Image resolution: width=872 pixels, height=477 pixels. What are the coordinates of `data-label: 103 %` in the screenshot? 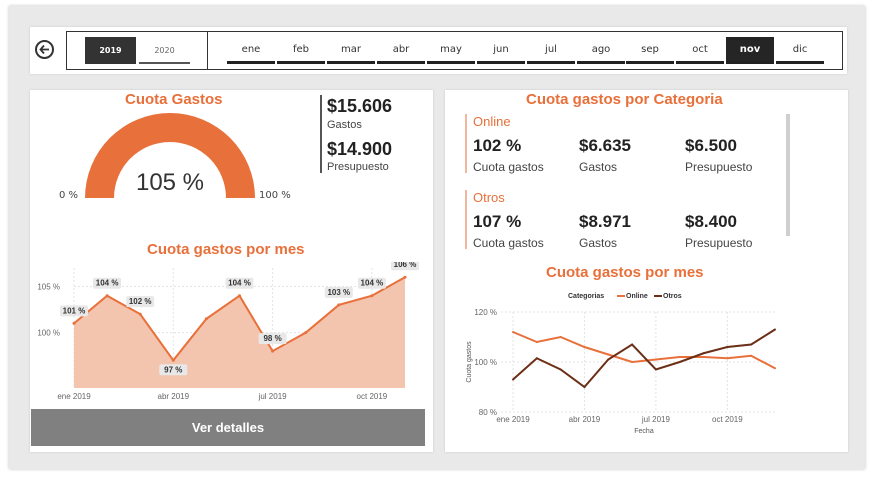 It's located at (338, 292).